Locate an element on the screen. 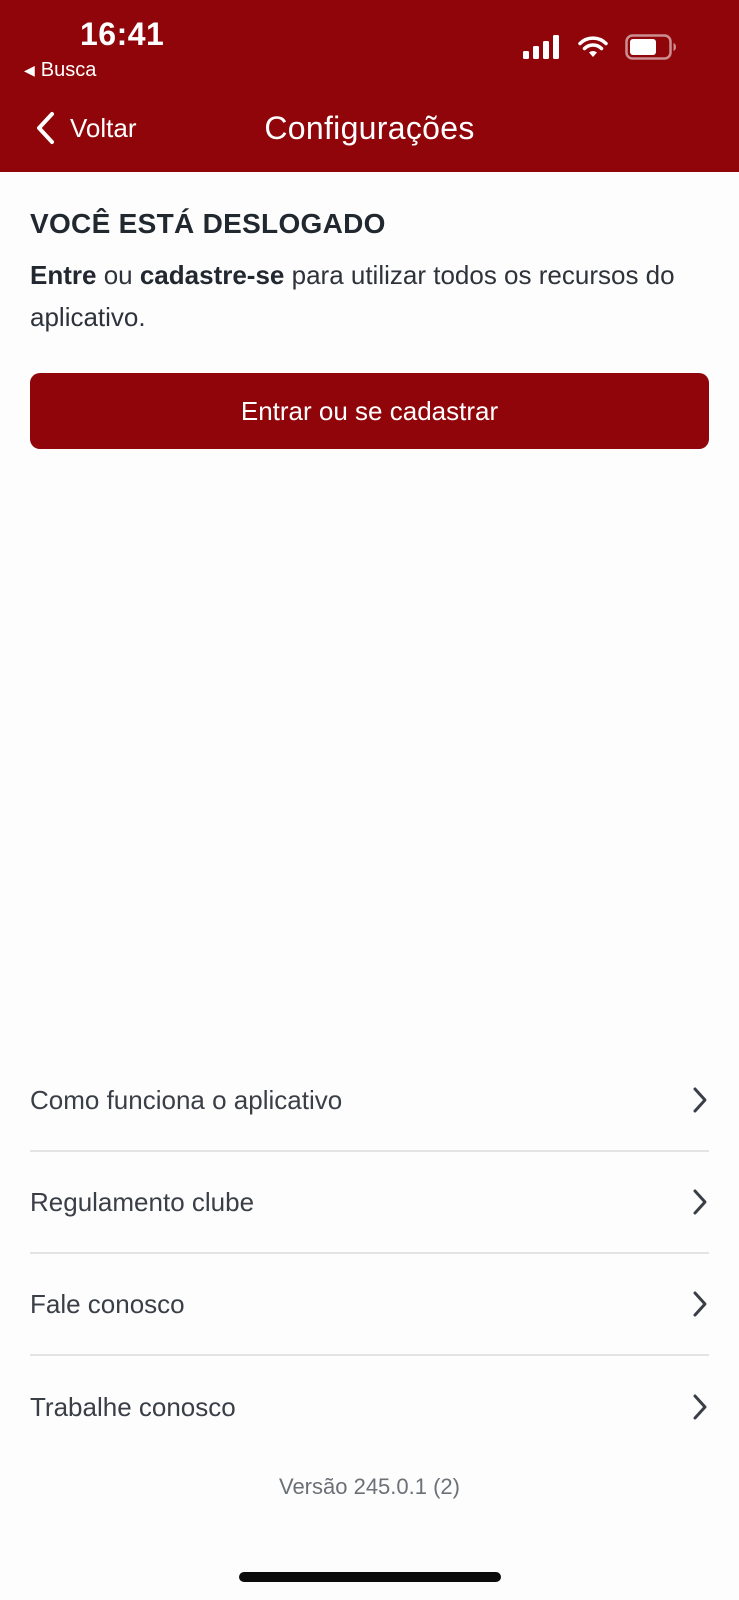 This screenshot has height=1600, width=739. menu-item-label: Fale conosco is located at coordinates (107, 1303).